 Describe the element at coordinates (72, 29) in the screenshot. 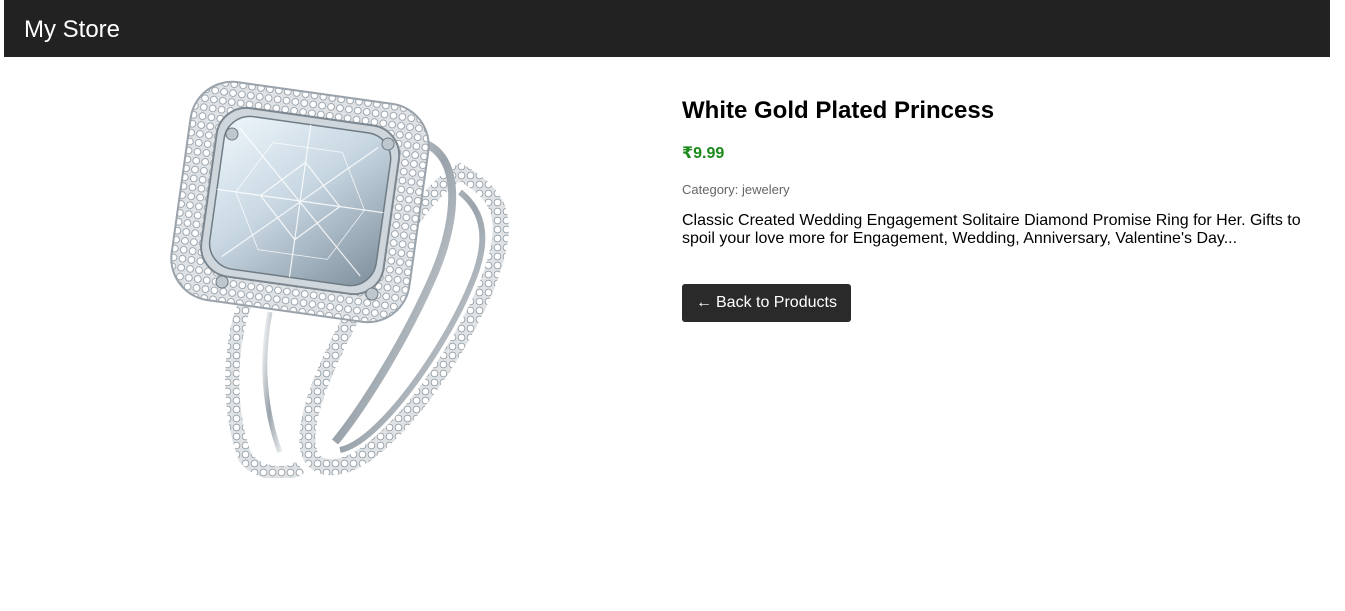

I see `store-brand: My Store` at that location.